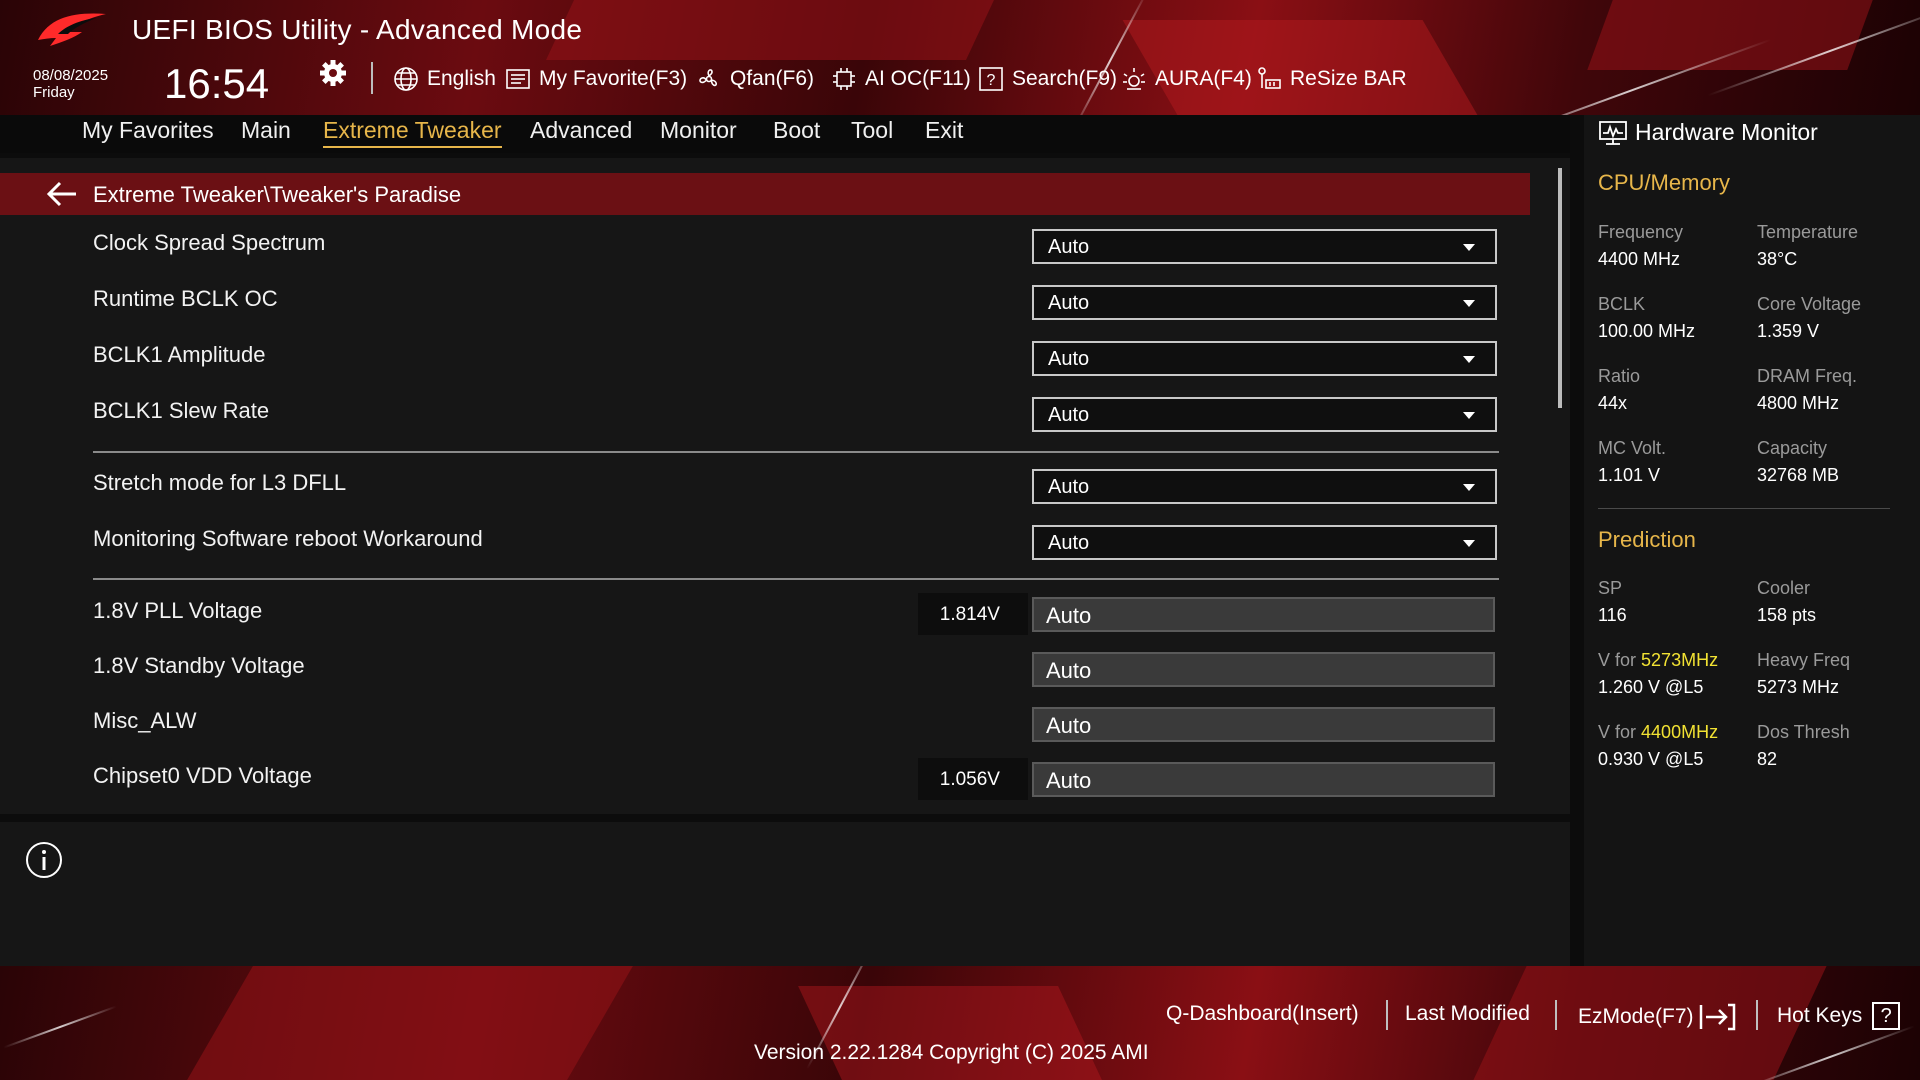 The width and height of the screenshot is (1920, 1080). I want to click on tab-exit: Exit, so click(944, 130).